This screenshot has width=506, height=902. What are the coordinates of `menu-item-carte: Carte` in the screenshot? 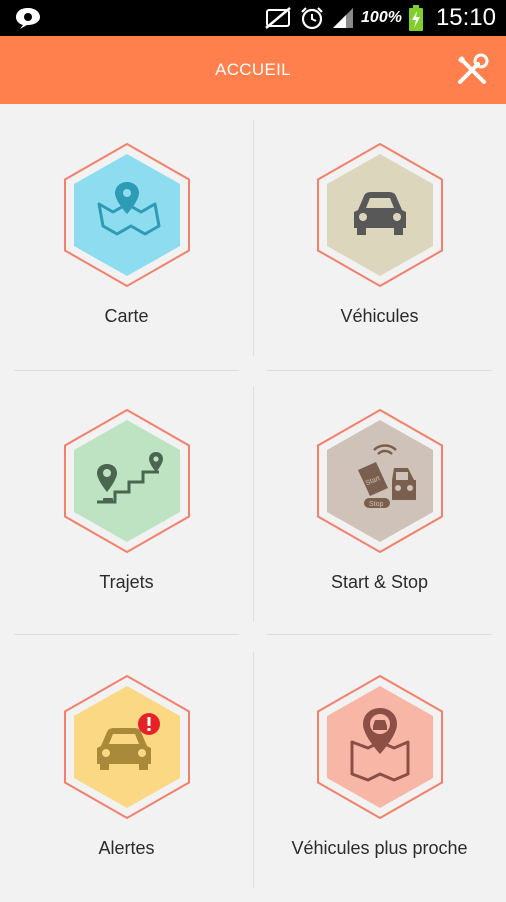 It's located at (126, 238).